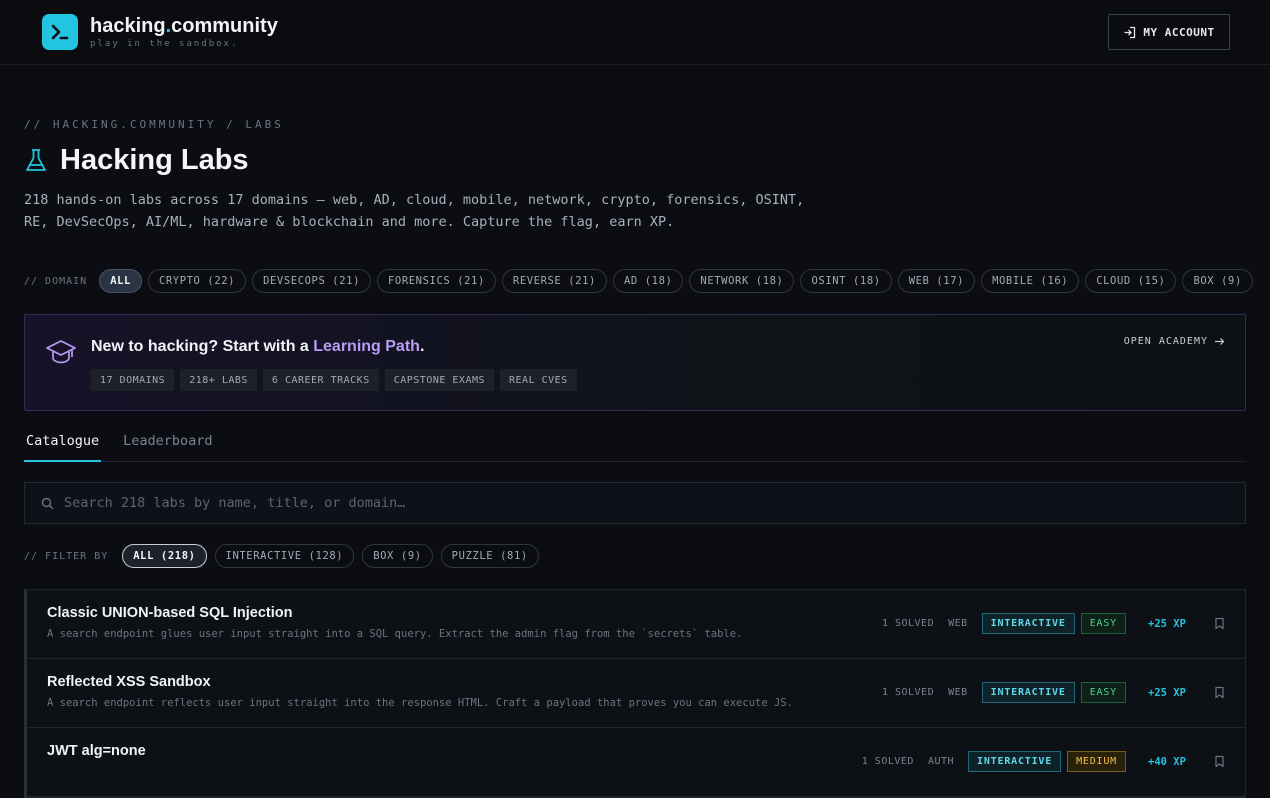  I want to click on tab-bar: Catalogue Leaderboard, so click(635, 443).